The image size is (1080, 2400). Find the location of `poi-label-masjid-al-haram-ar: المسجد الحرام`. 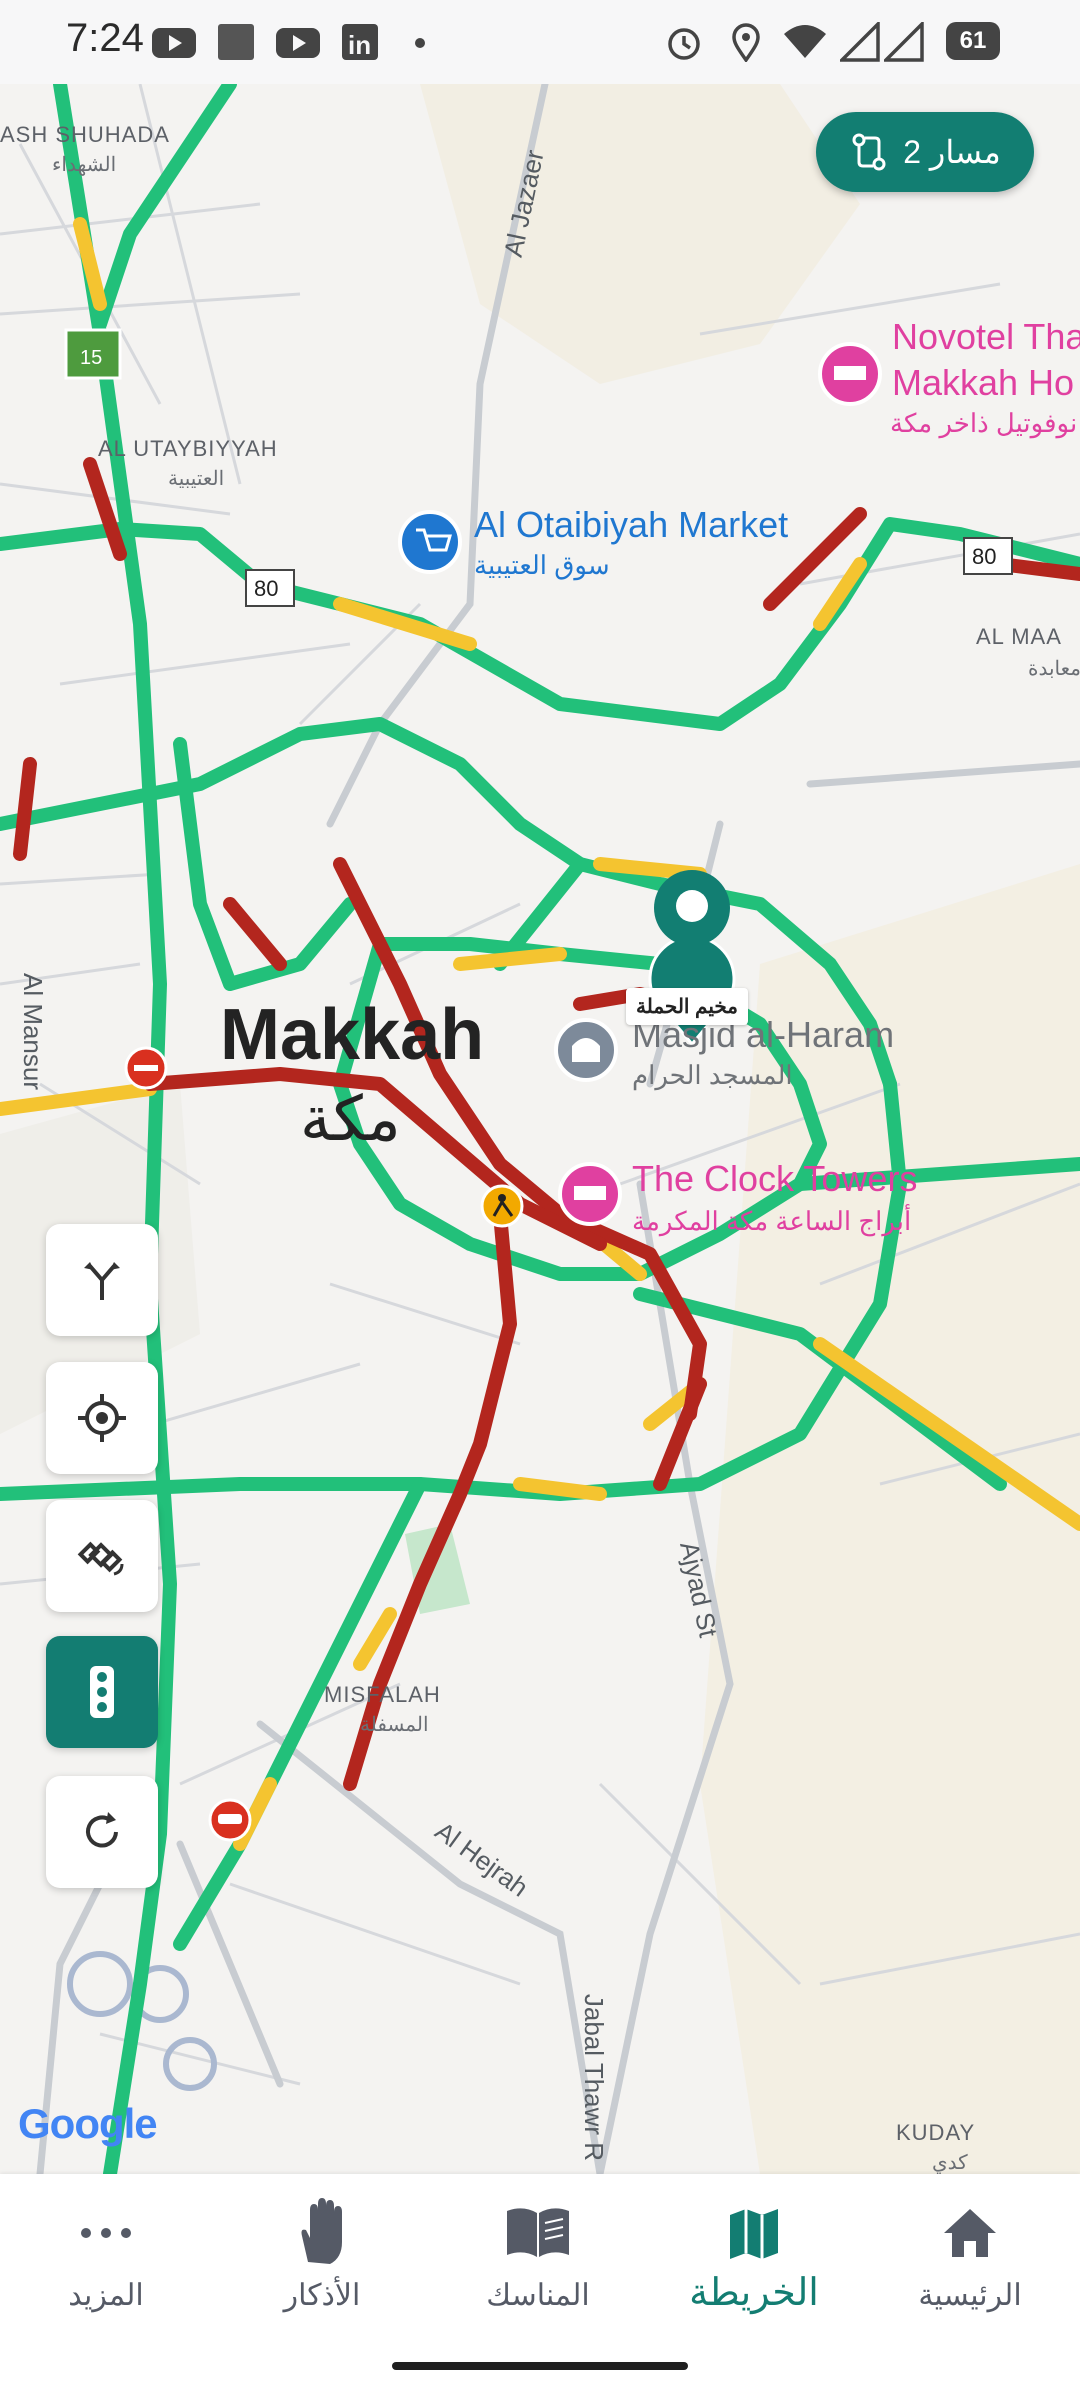

poi-label-masjid-al-haram-ar: المسجد الحرام is located at coordinates (712, 1075).